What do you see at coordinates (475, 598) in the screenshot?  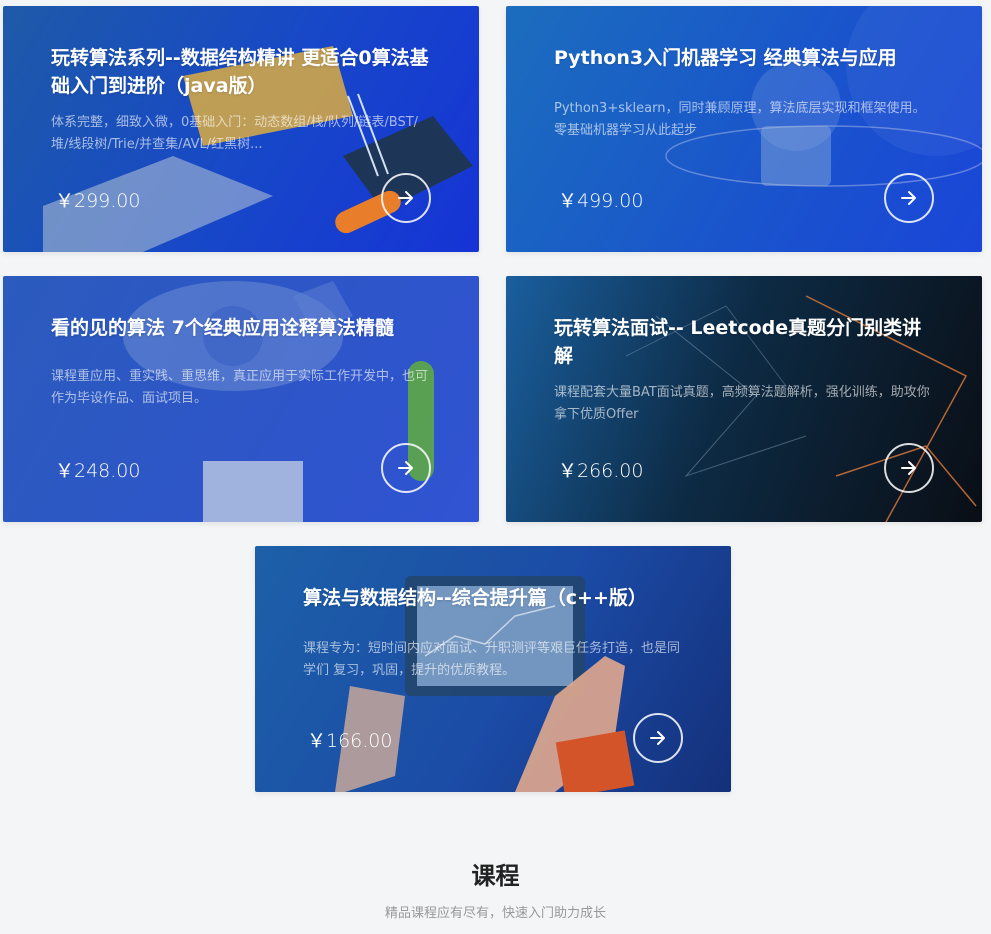 I see `card-title: 算法与数据结构--综合提升篇（c++版）` at bounding box center [475, 598].